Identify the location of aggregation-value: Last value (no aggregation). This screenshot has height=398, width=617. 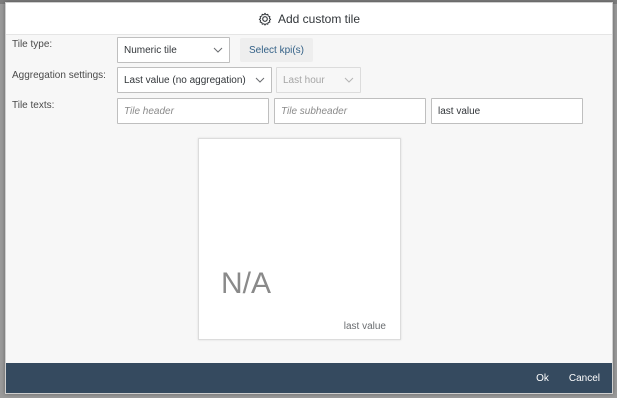
(185, 80).